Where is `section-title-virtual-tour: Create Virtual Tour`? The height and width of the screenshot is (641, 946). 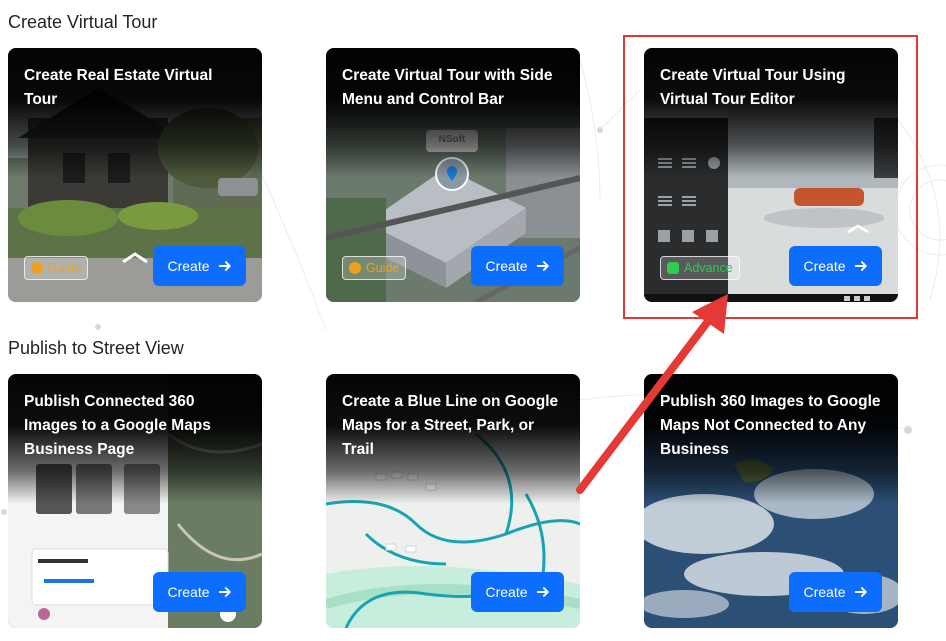
section-title-virtual-tour: Create Virtual Tour is located at coordinates (83, 22).